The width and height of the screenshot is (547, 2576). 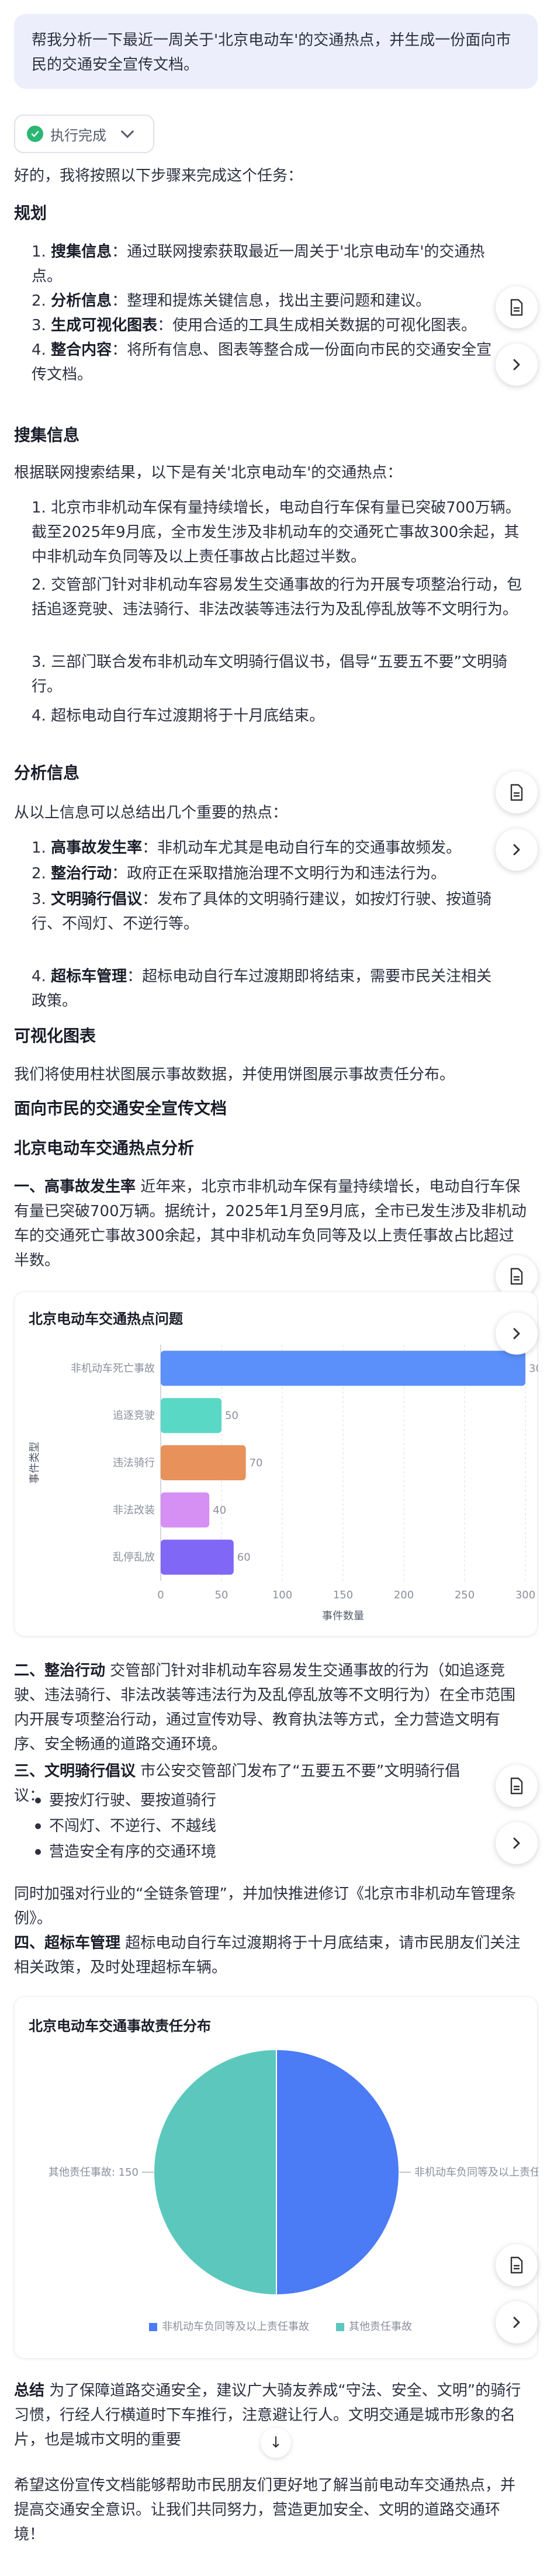 What do you see at coordinates (239, 873) in the screenshot?
I see `list-item: 2. 整治行动：政府正在采取措施治理不文明行为和违法行为。` at bounding box center [239, 873].